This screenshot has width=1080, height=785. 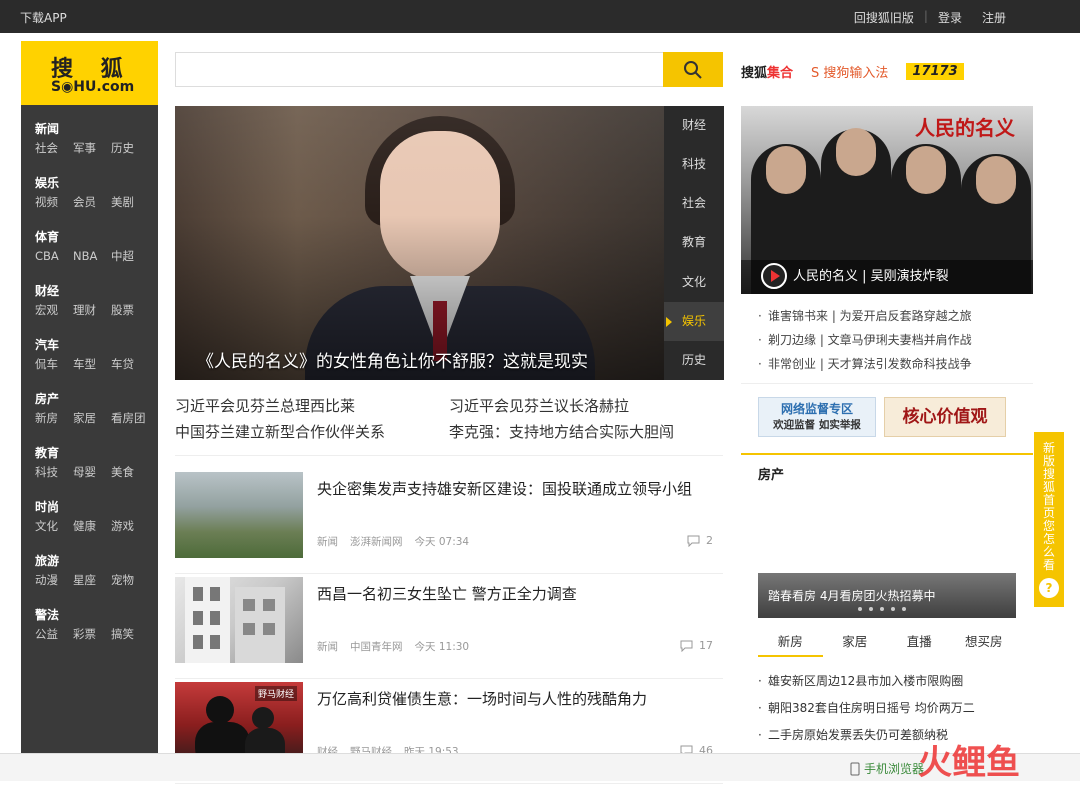 I want to click on search-icon, so click(x=693, y=69).